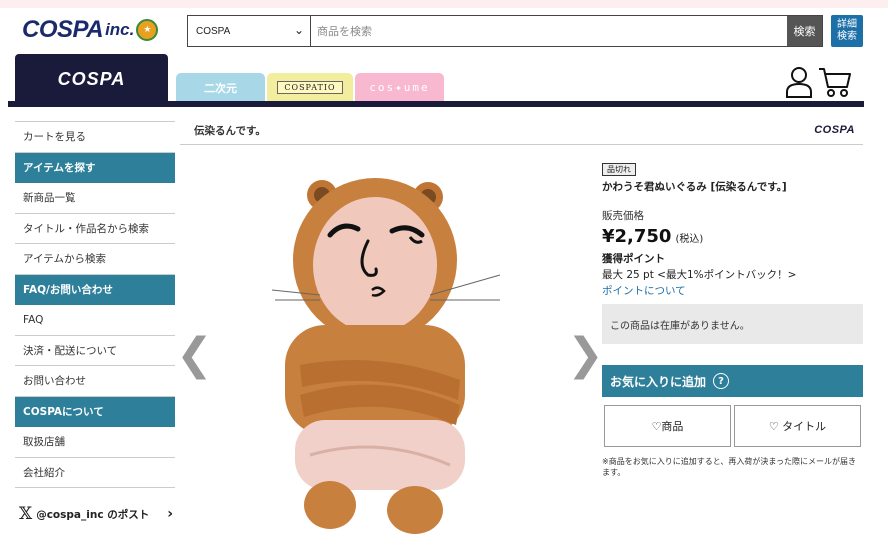 The height and width of the screenshot is (548, 888). I want to click on search-scope-select: COSPA ⌄, so click(249, 31).